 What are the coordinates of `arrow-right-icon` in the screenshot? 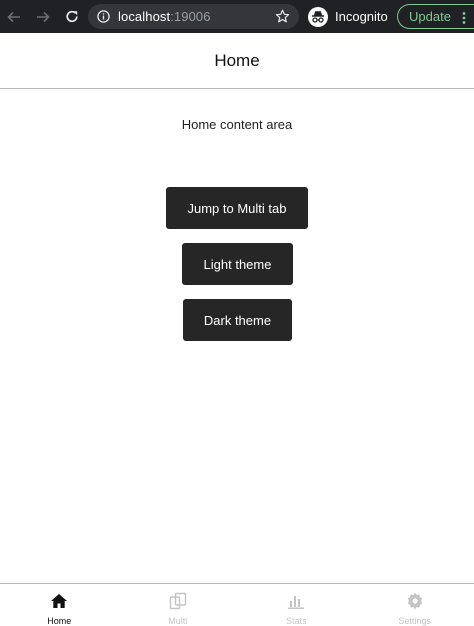 It's located at (43, 16).